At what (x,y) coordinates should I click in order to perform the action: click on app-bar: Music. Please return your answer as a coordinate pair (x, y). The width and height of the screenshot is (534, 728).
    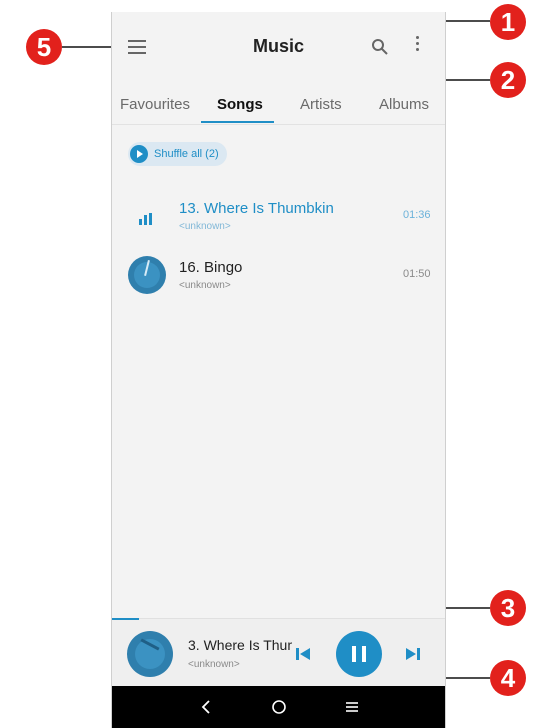
    Looking at the image, I should click on (278, 48).